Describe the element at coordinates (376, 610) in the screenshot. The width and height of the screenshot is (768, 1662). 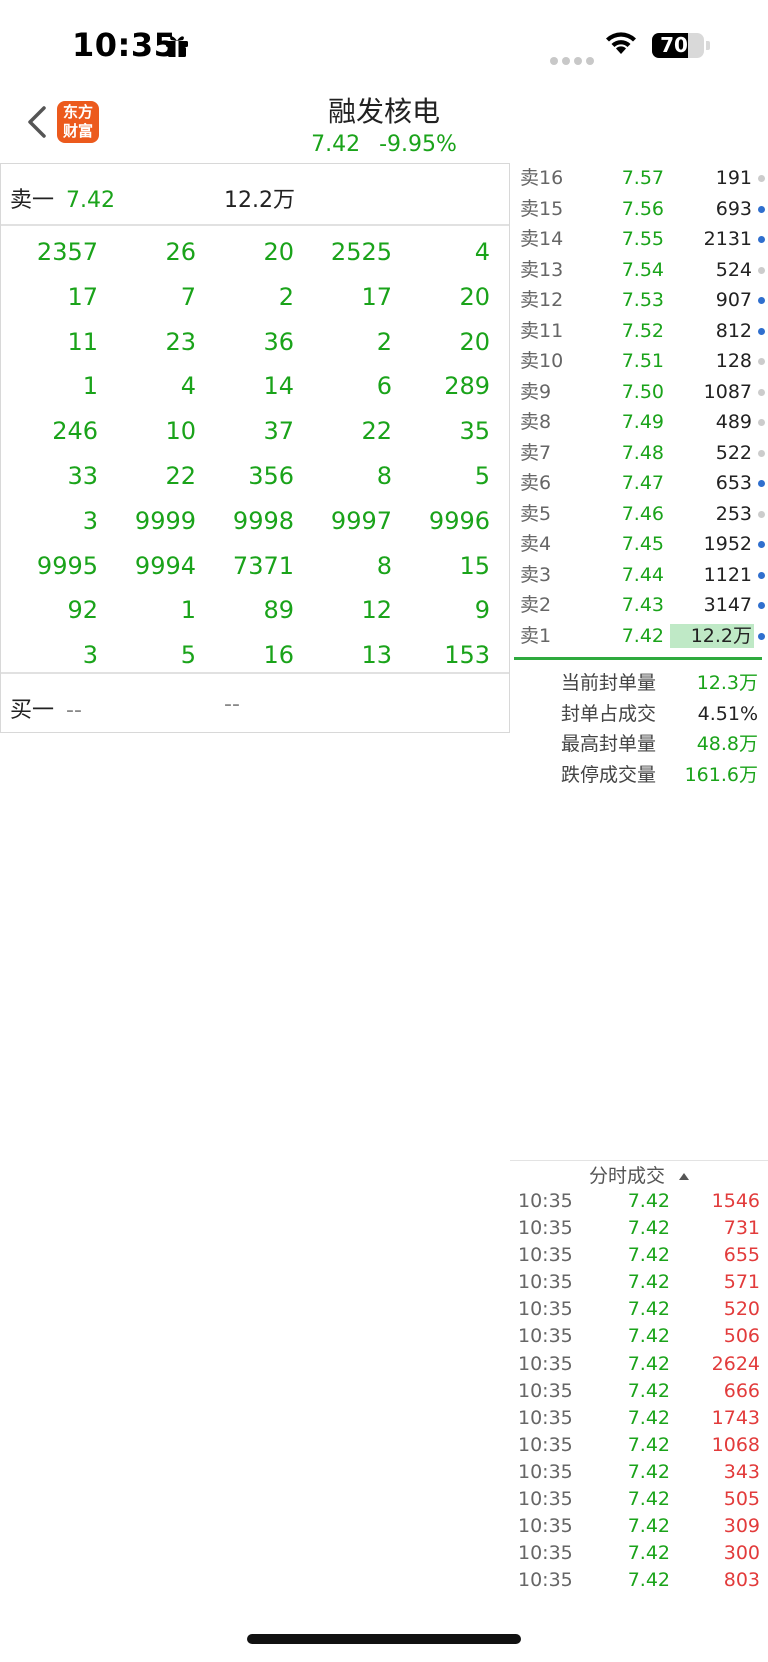
I see `queue-cell: 12` at that location.